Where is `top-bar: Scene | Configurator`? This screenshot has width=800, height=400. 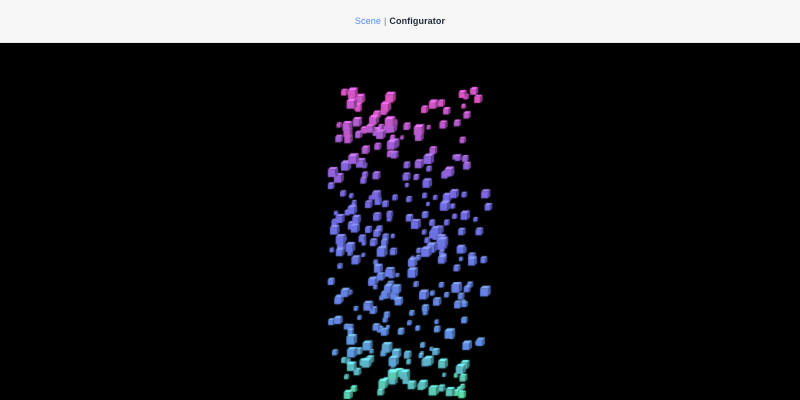 top-bar: Scene | Configurator is located at coordinates (400, 21).